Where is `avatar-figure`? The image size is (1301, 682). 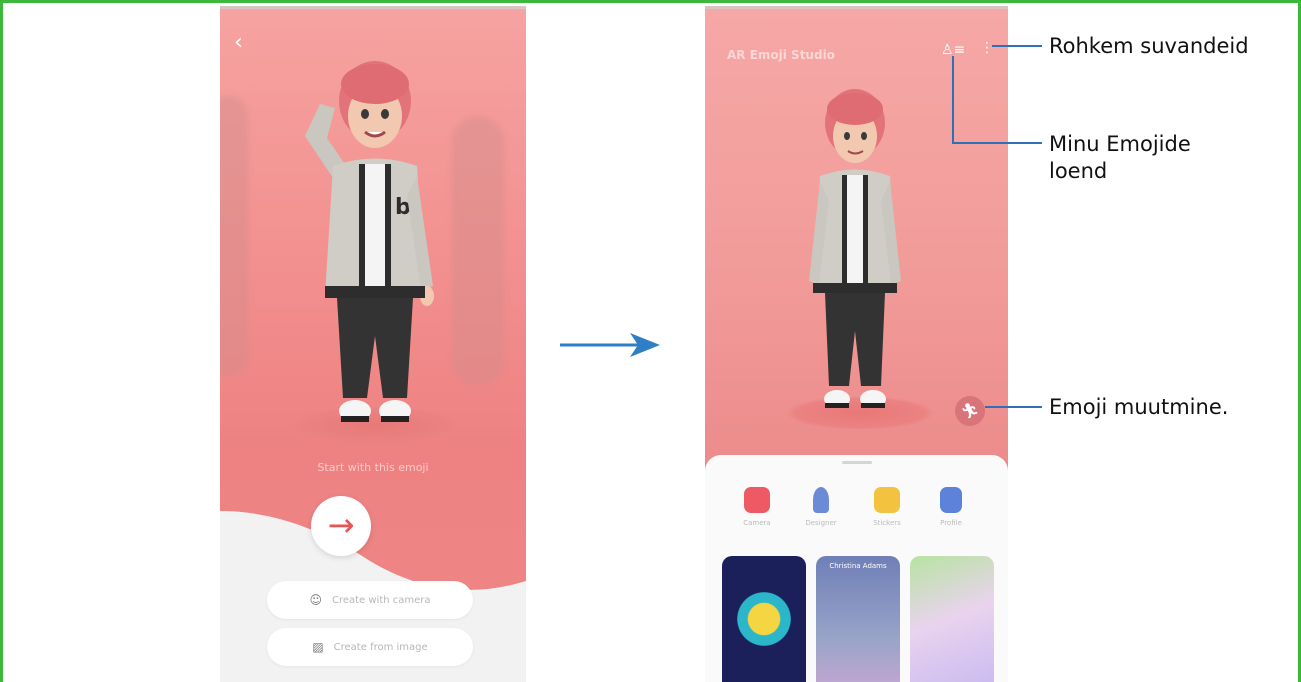 avatar-figure is located at coordinates (855, 248).